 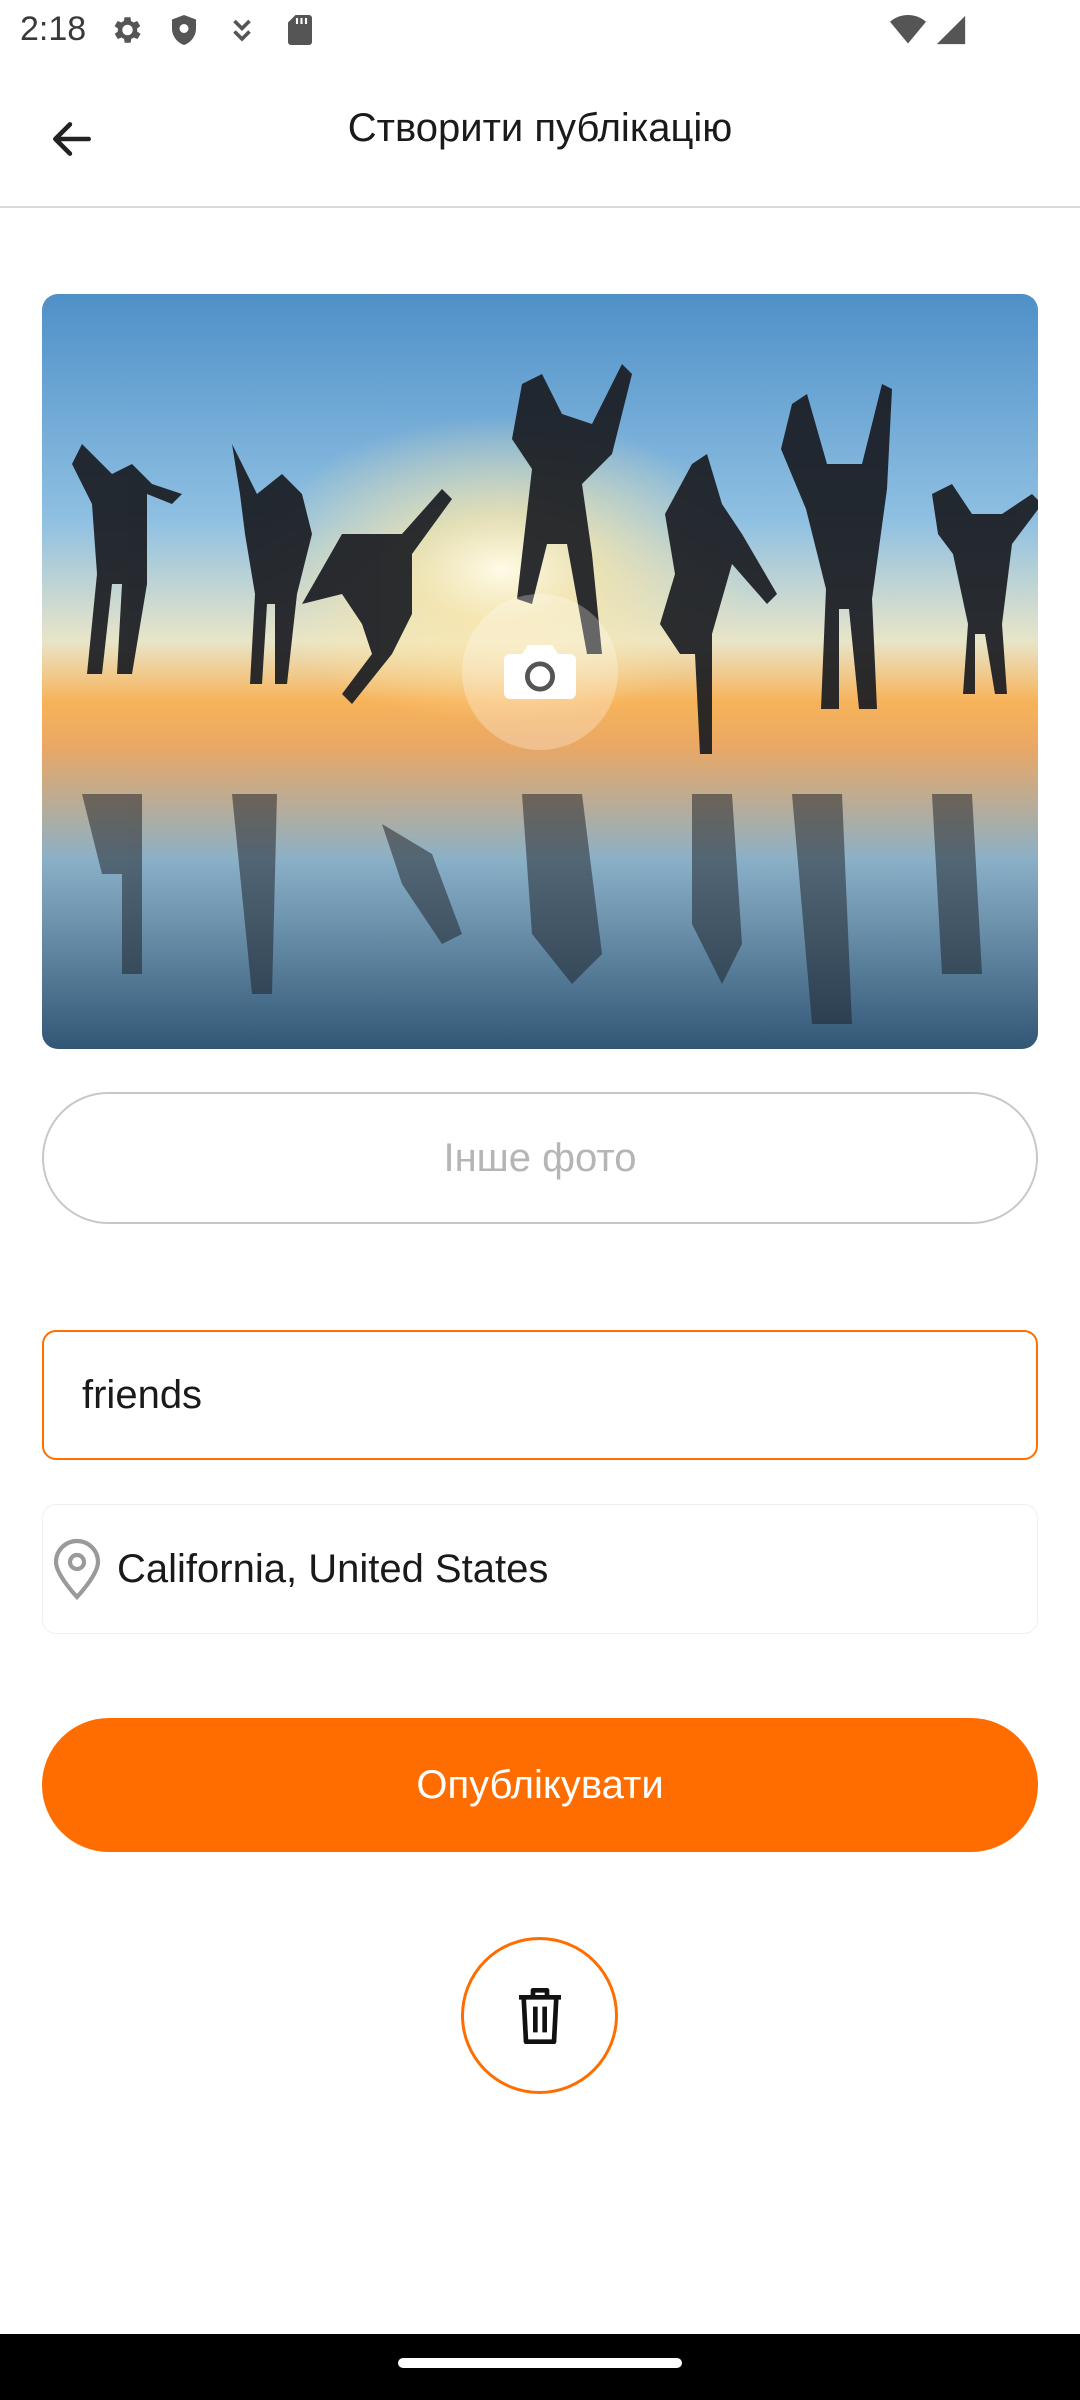 I want to click on sd-card-icon, so click(x=300, y=30).